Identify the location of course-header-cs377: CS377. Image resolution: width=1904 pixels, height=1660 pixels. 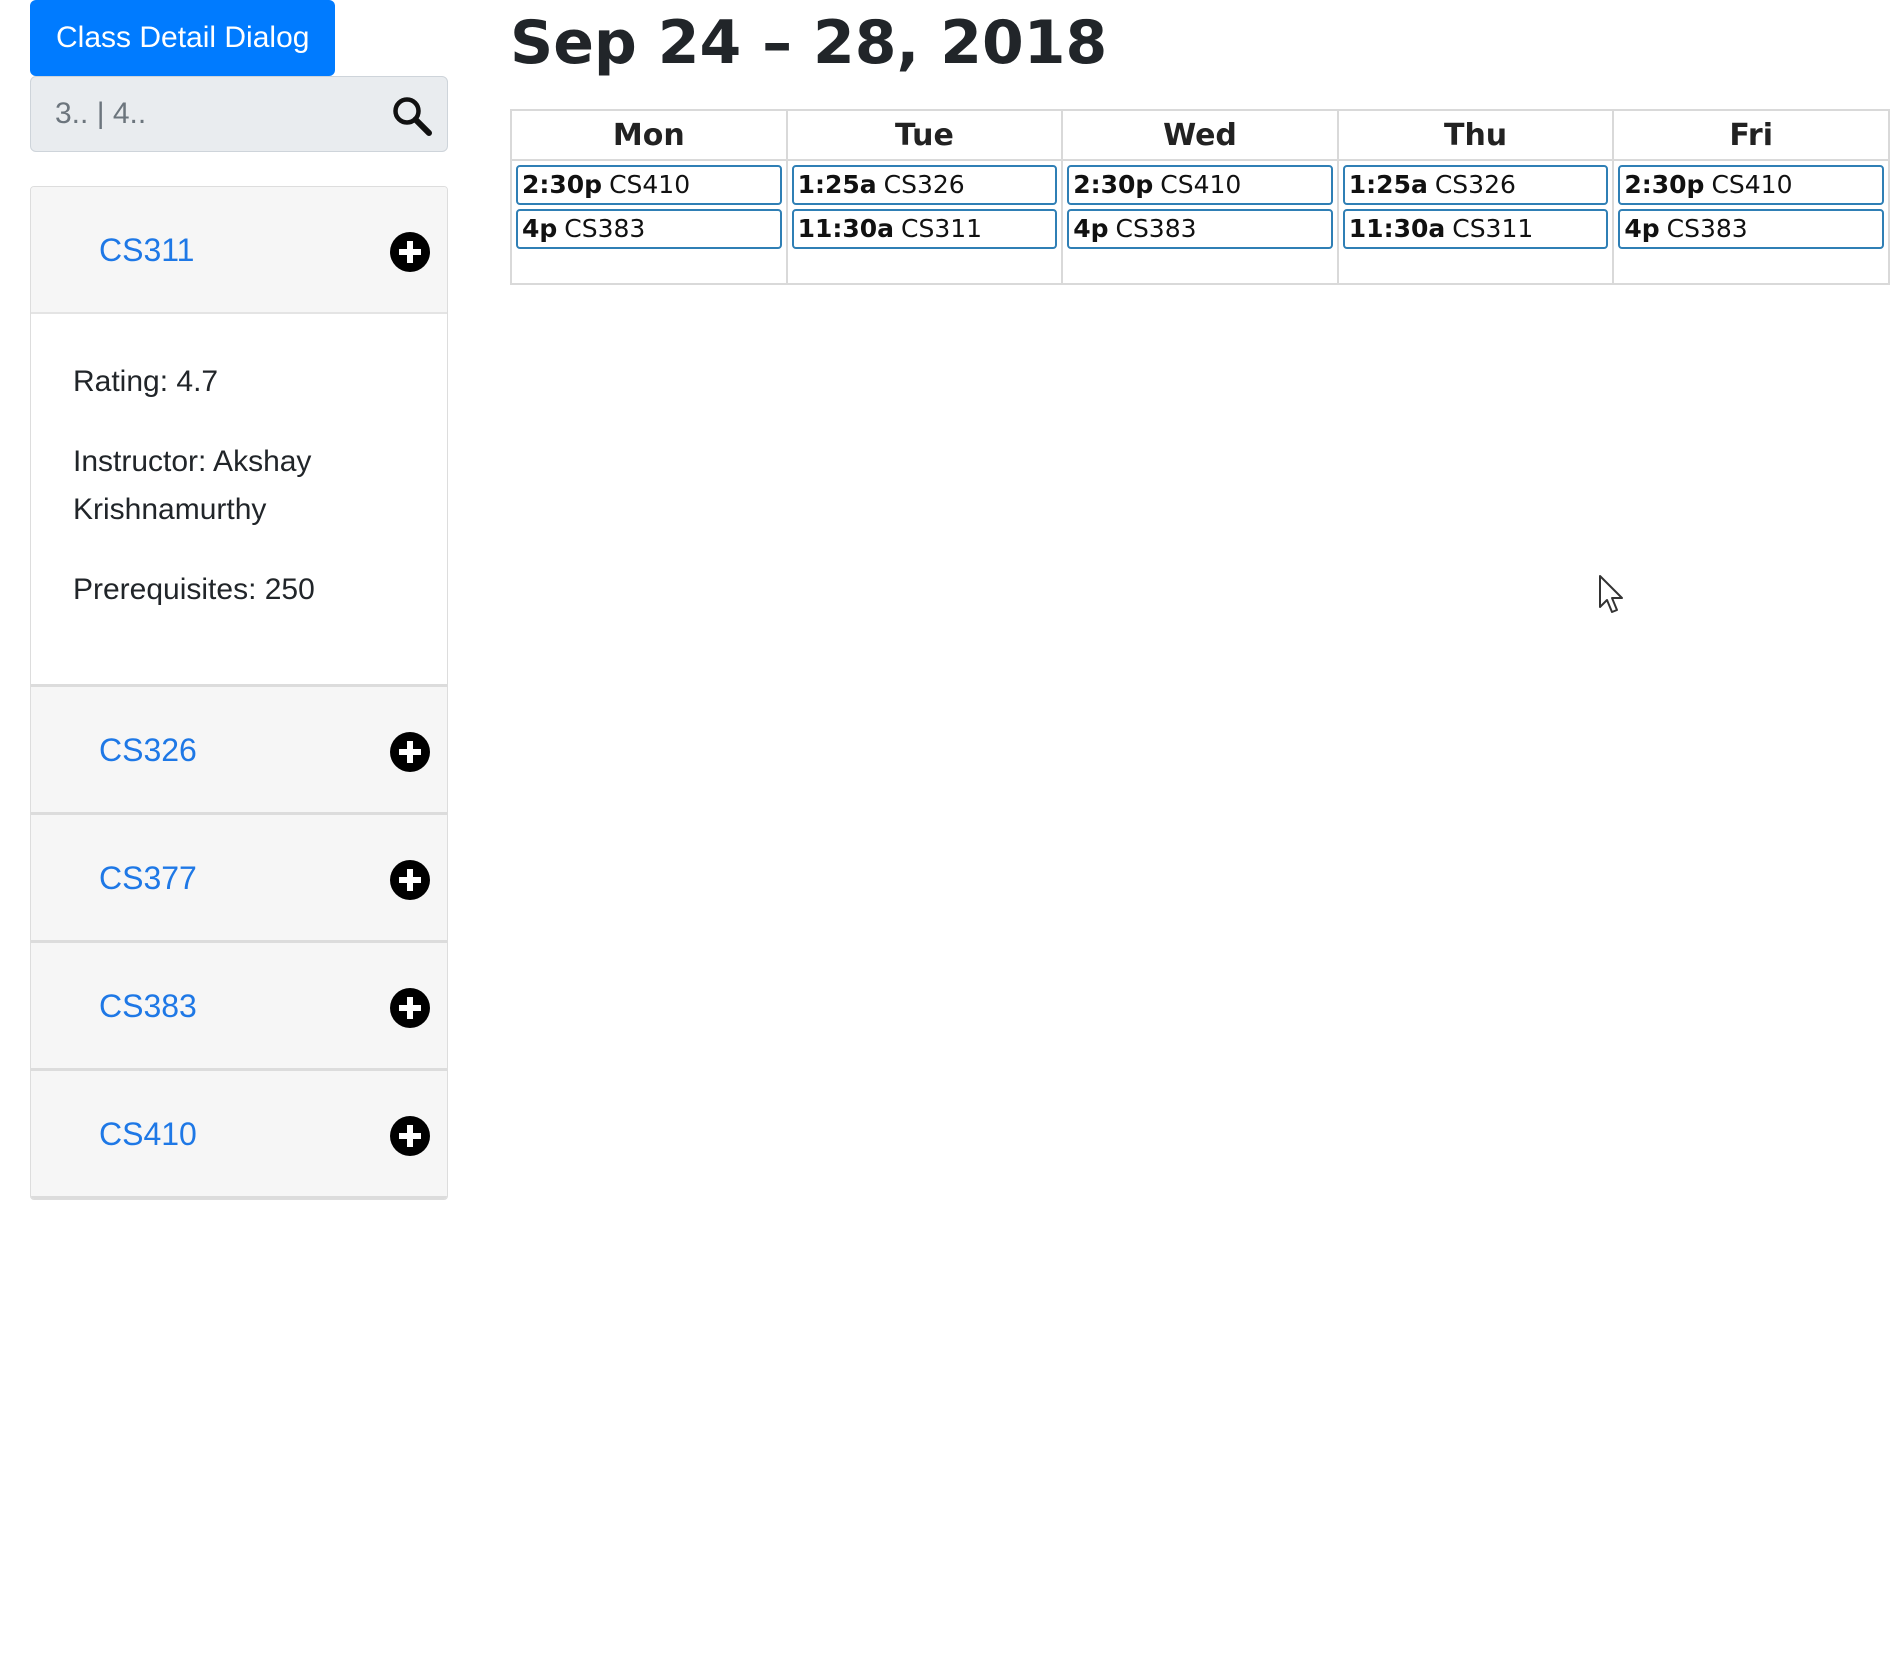
(239, 877).